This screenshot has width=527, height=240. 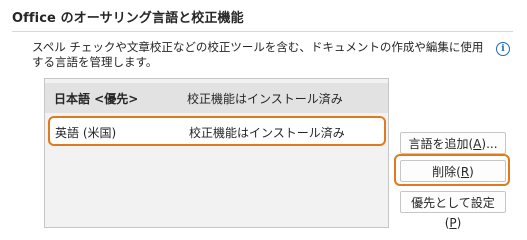 I want to click on remove-suffix: ), so click(x=471, y=172).